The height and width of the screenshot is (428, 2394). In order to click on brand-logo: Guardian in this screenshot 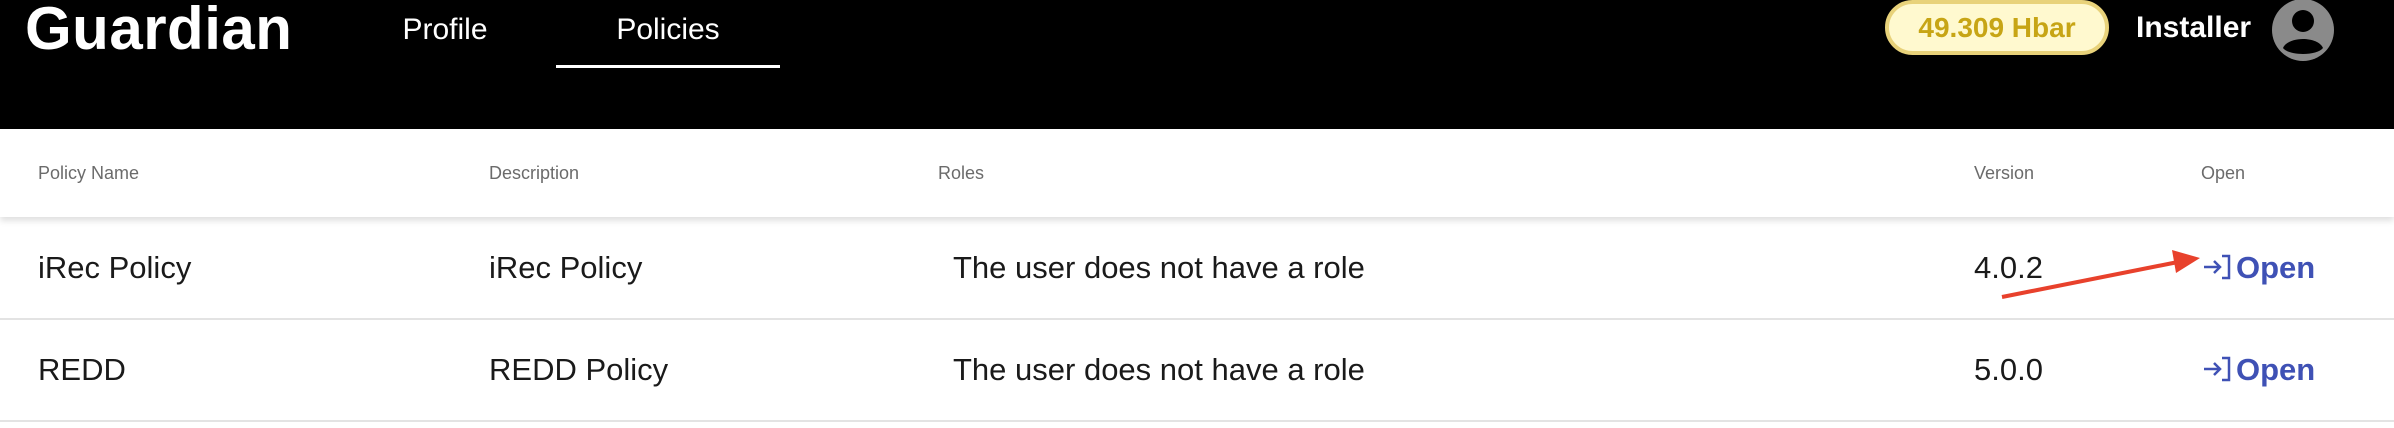, I will do `click(158, 30)`.